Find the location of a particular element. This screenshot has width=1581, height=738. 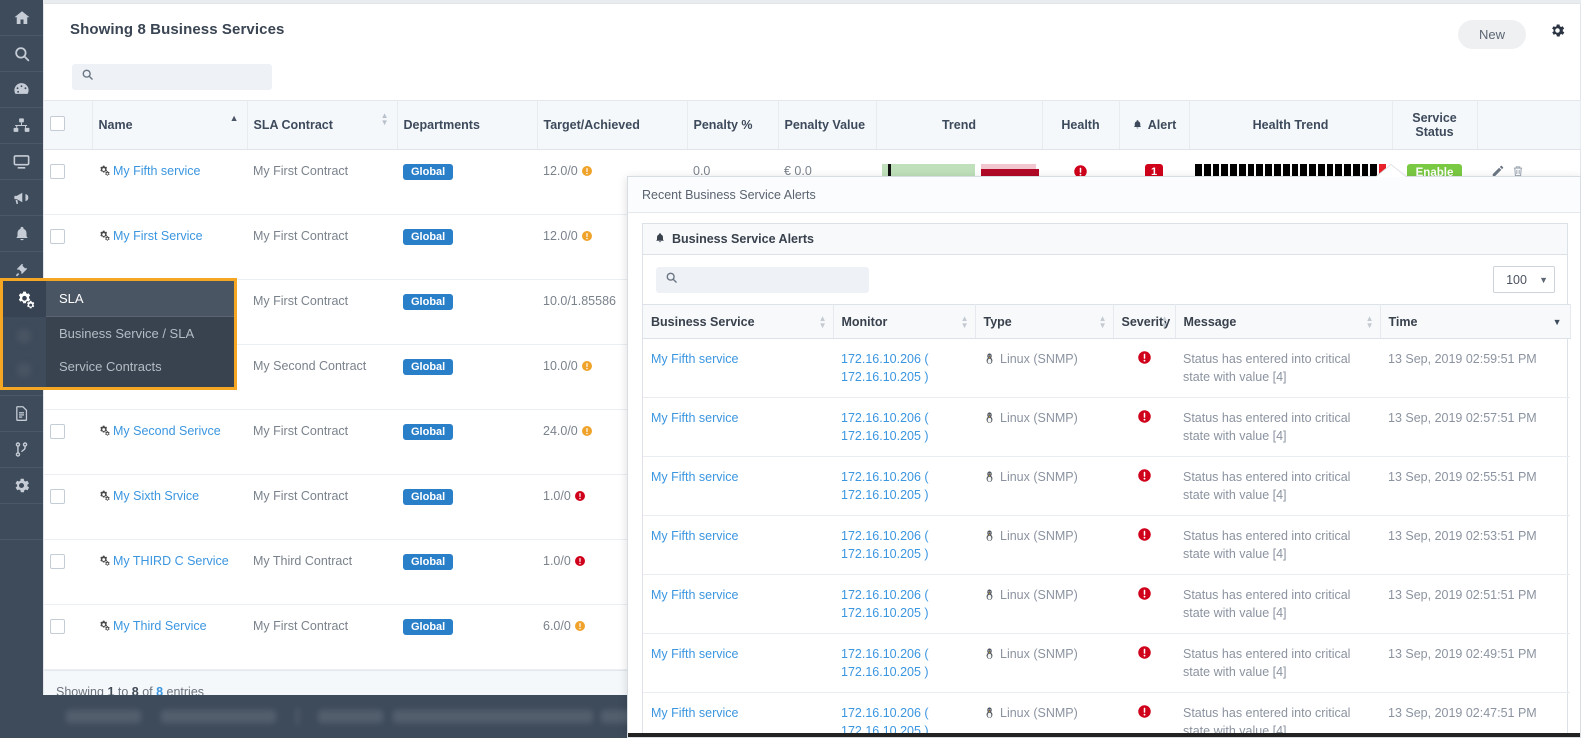

col-target-achieved: Target/Achieved is located at coordinates (612, 125).